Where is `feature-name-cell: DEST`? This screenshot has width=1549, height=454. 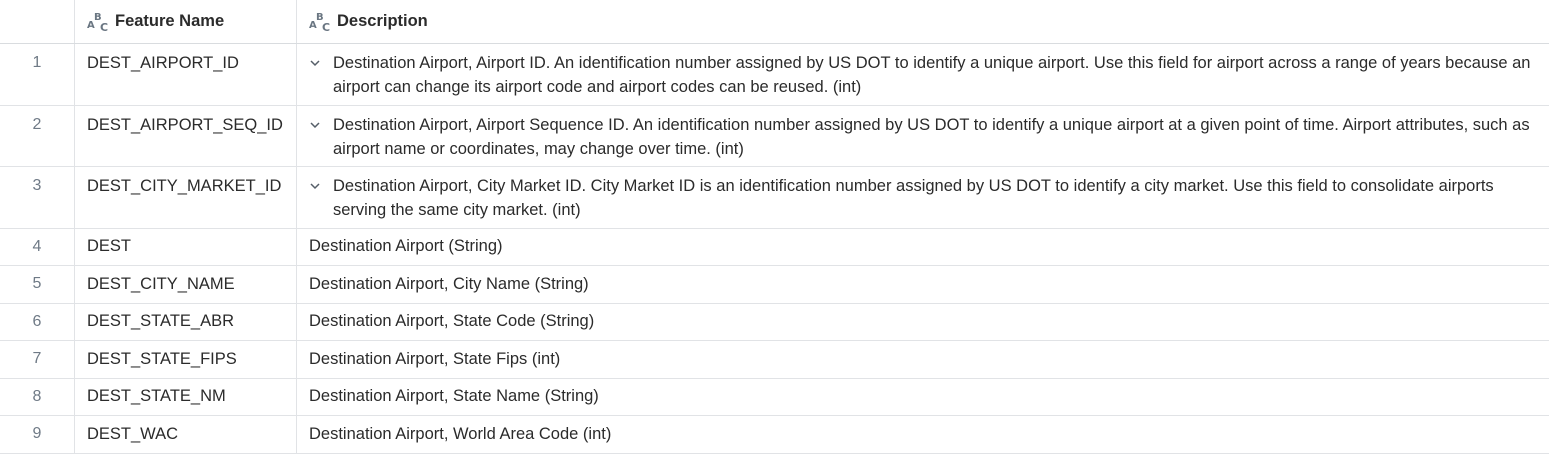
feature-name-cell: DEST is located at coordinates (186, 246).